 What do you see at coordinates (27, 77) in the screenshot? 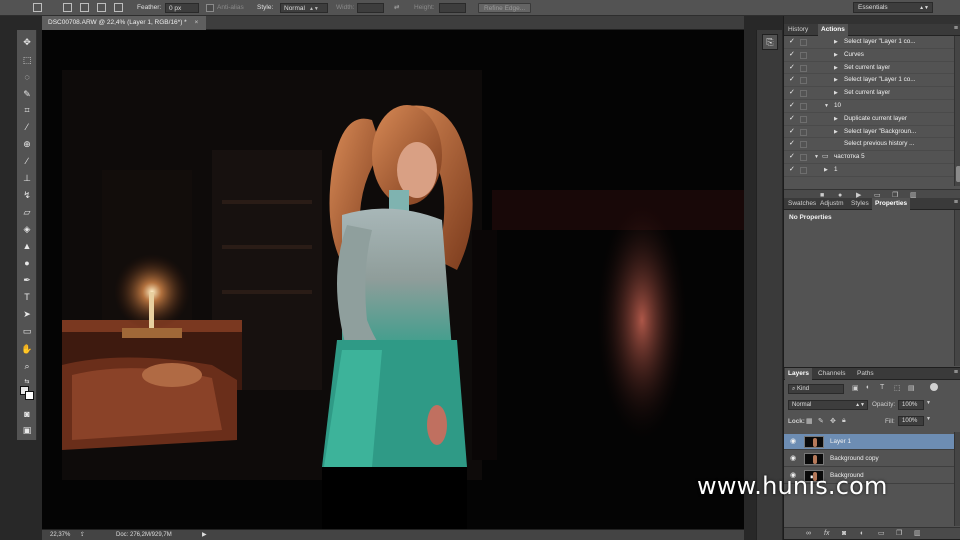
I see `lasso-tool-icon: ◌` at bounding box center [27, 77].